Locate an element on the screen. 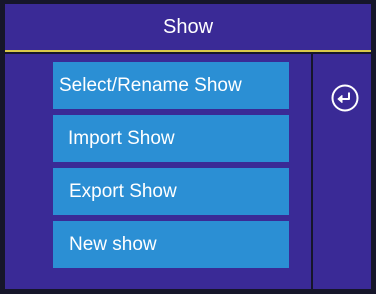 The width and height of the screenshot is (376, 294). select-rename-show-button: Select/Rename Show is located at coordinates (171, 85).